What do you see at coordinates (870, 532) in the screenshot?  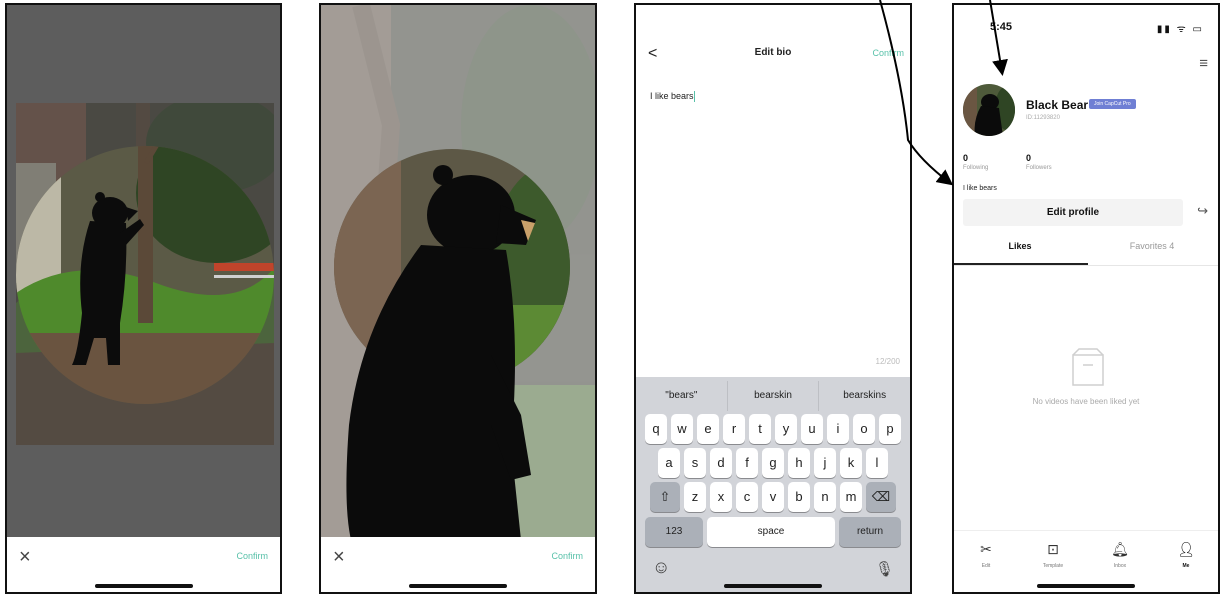 I see `return-key: return` at bounding box center [870, 532].